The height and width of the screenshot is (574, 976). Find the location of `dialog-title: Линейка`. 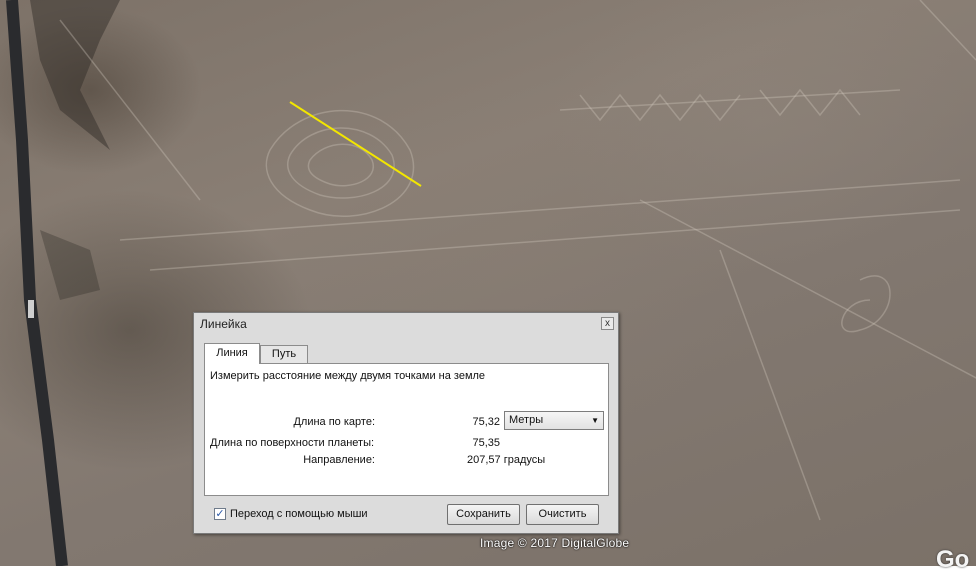

dialog-title: Линейка is located at coordinates (223, 324).